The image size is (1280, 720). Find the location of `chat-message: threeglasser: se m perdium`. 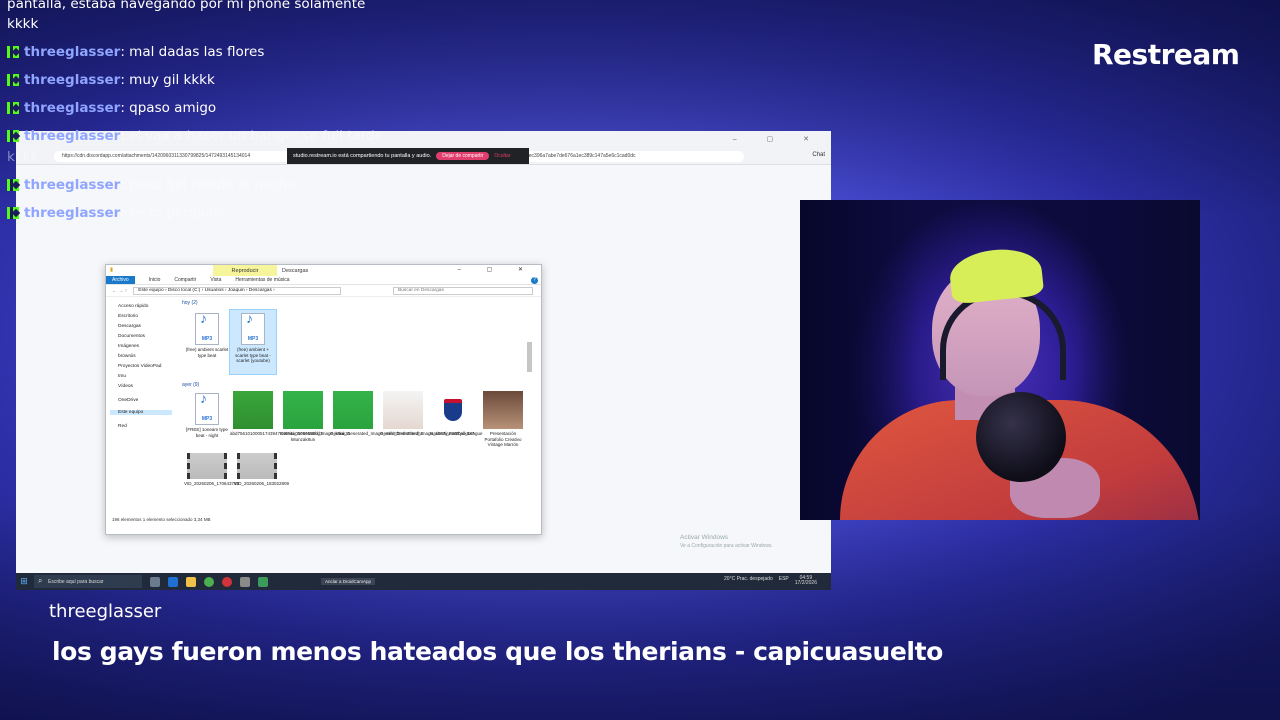

chat-message: threeglasser: se m perdium is located at coordinates (114, 213).